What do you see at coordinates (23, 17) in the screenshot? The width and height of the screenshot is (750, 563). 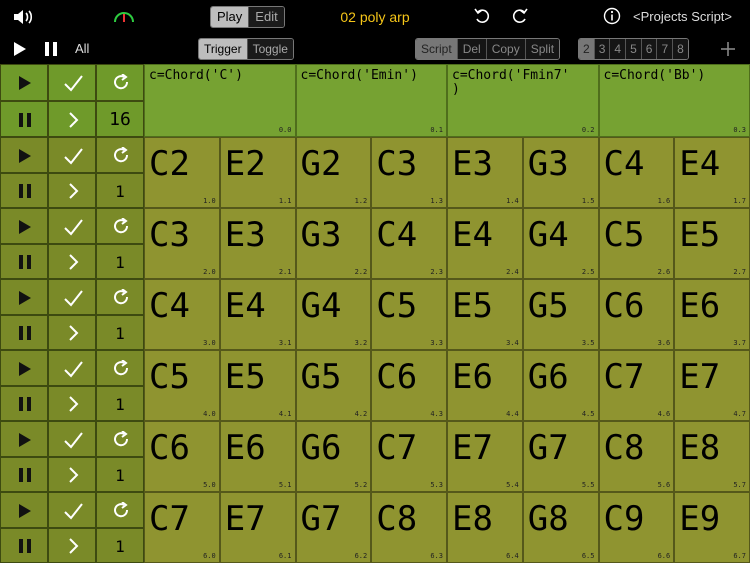 I see `speaker-icon` at bounding box center [23, 17].